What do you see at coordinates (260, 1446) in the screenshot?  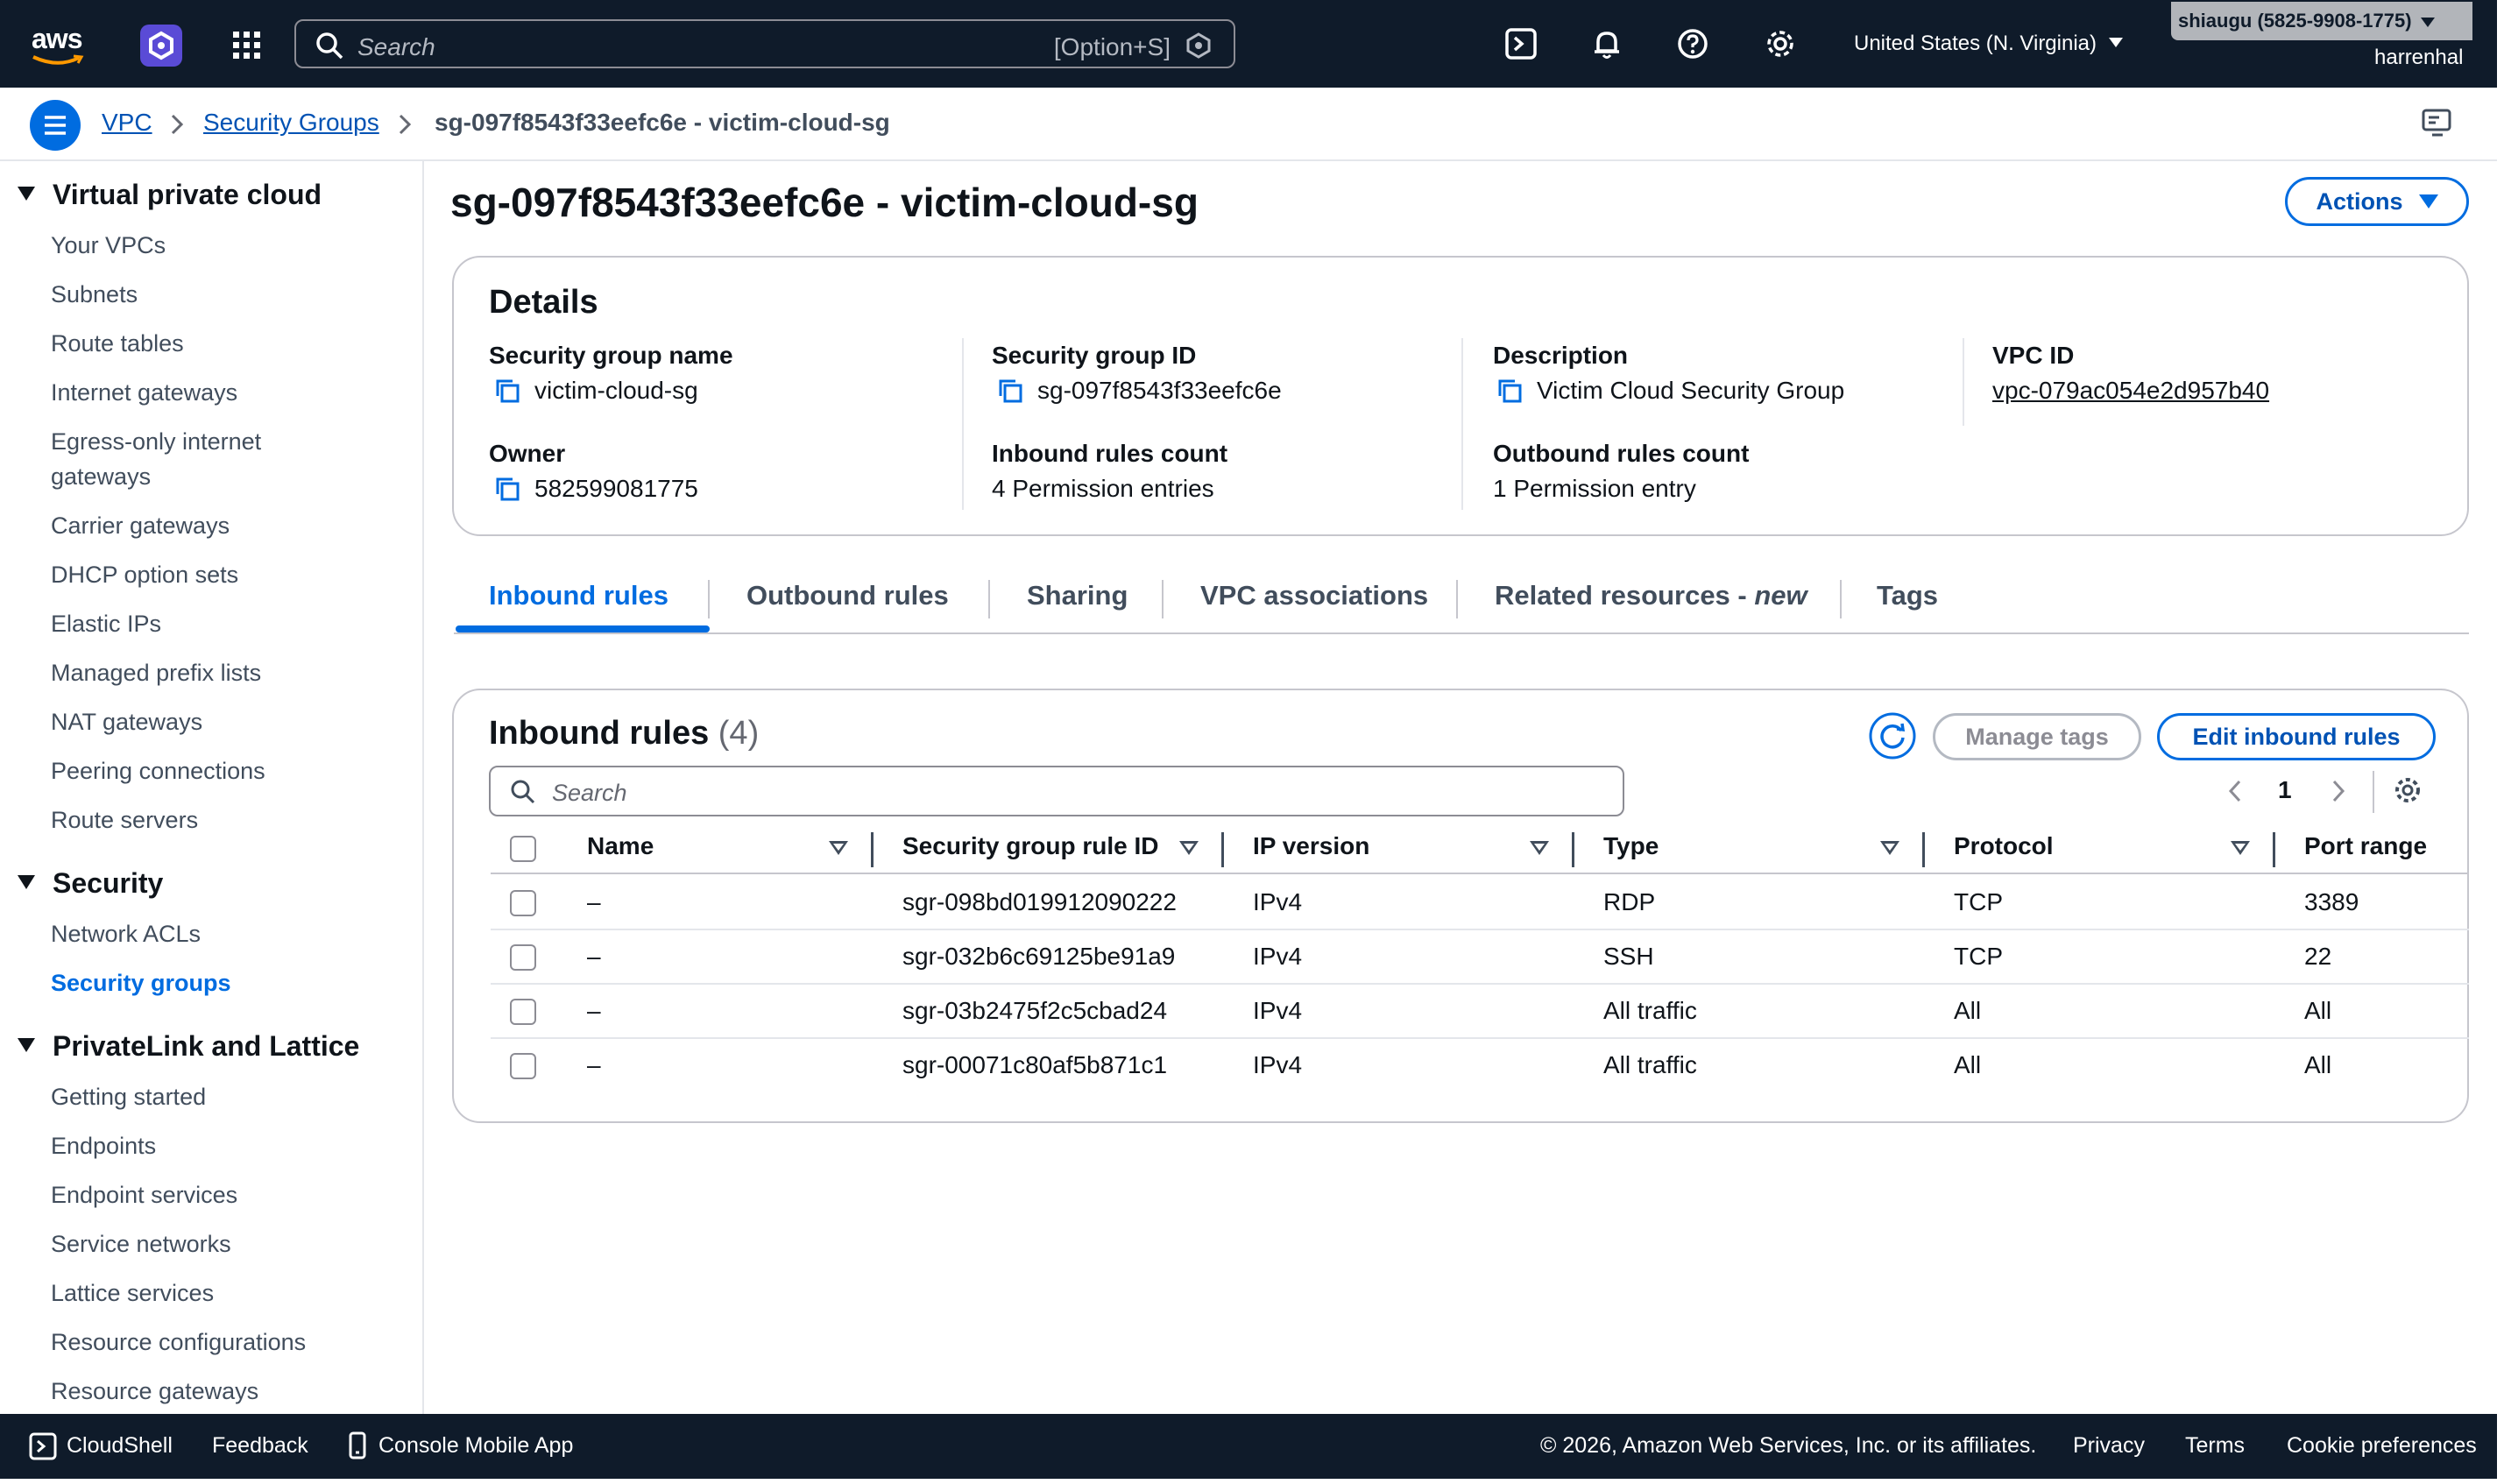 I see `footer-feedback-link: Feedback` at bounding box center [260, 1446].